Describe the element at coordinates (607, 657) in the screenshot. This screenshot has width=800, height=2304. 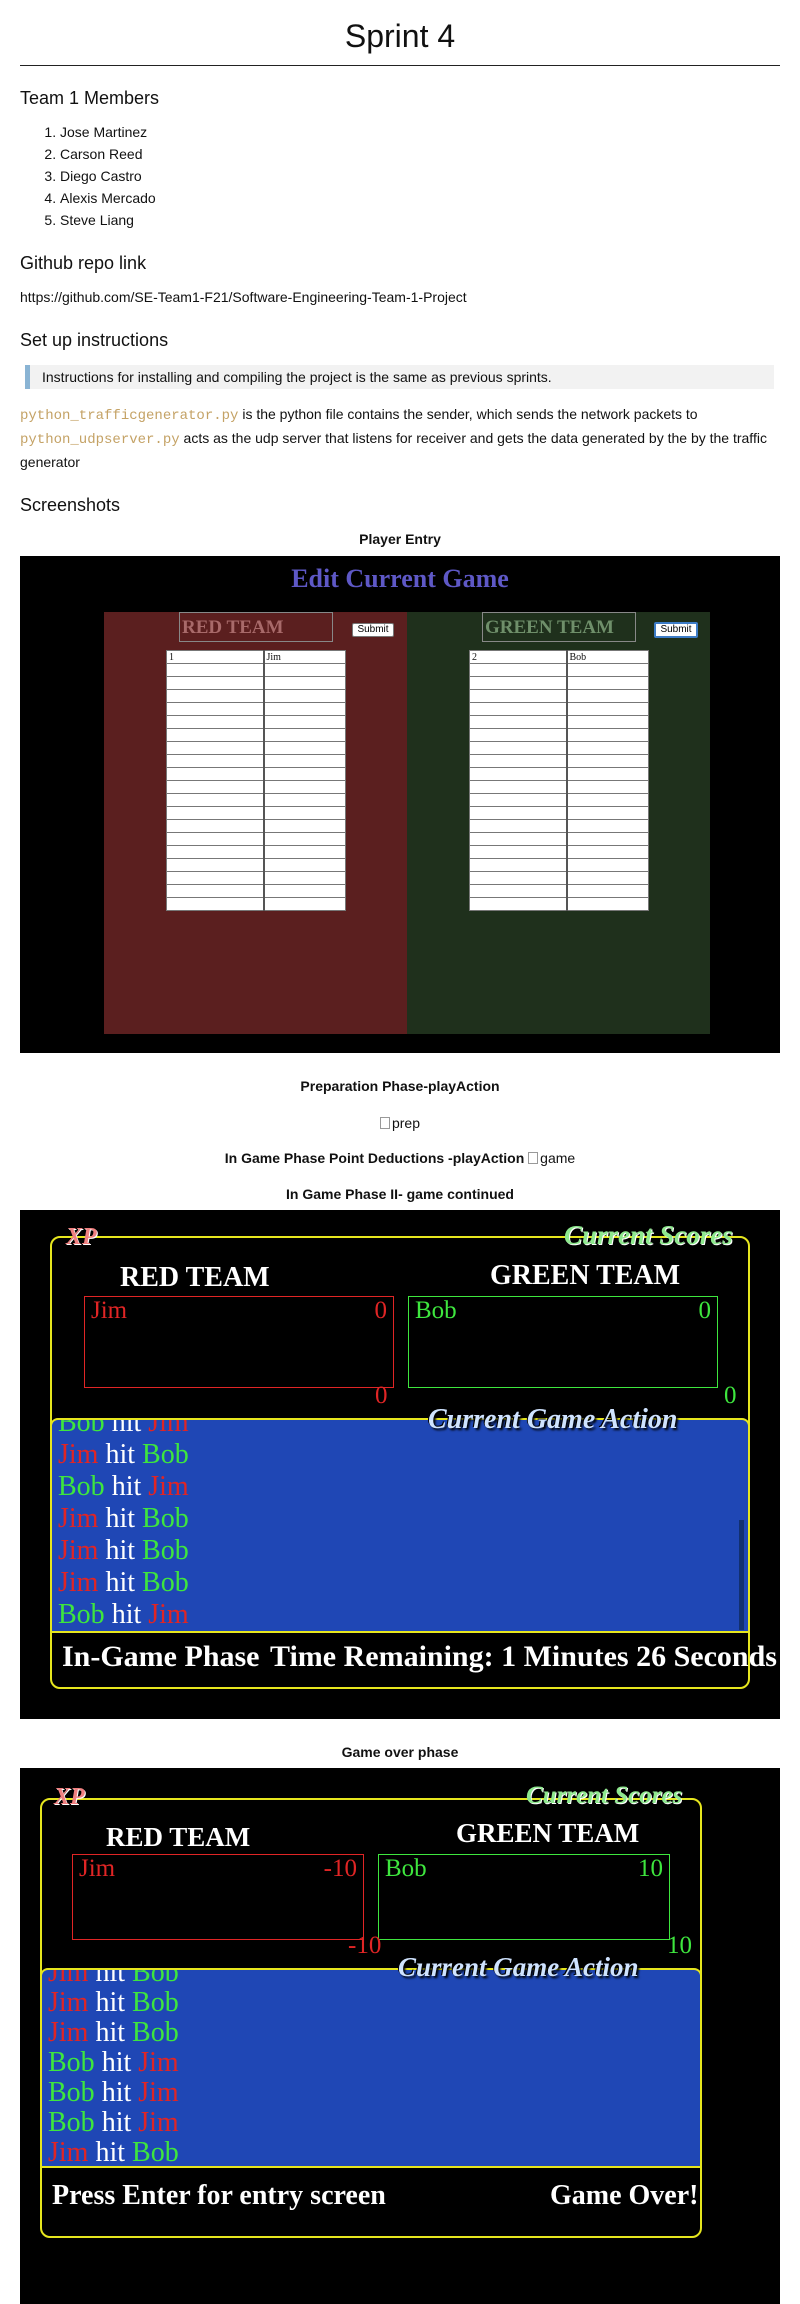
I see `player-name-cell: Bob` at that location.